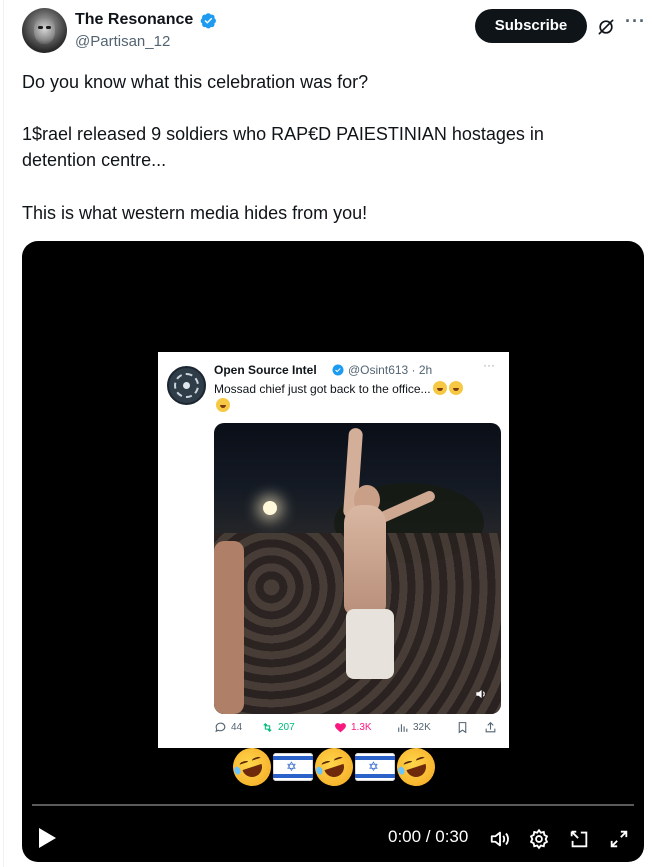 The width and height of the screenshot is (661, 867). What do you see at coordinates (422, 727) in the screenshot?
I see `embedded-views-count: 32K` at bounding box center [422, 727].